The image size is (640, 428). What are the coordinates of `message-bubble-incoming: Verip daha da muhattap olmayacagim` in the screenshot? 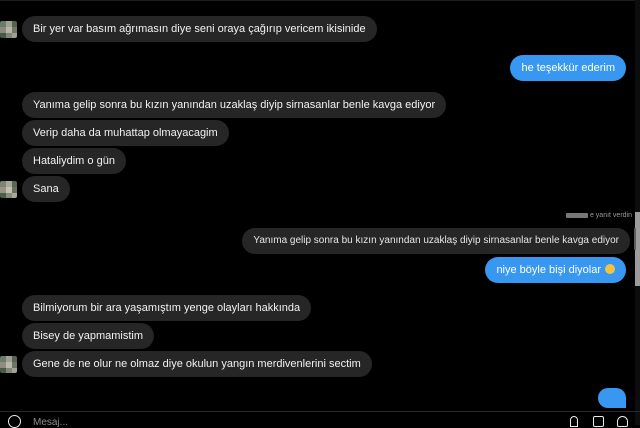 It's located at (125, 133).